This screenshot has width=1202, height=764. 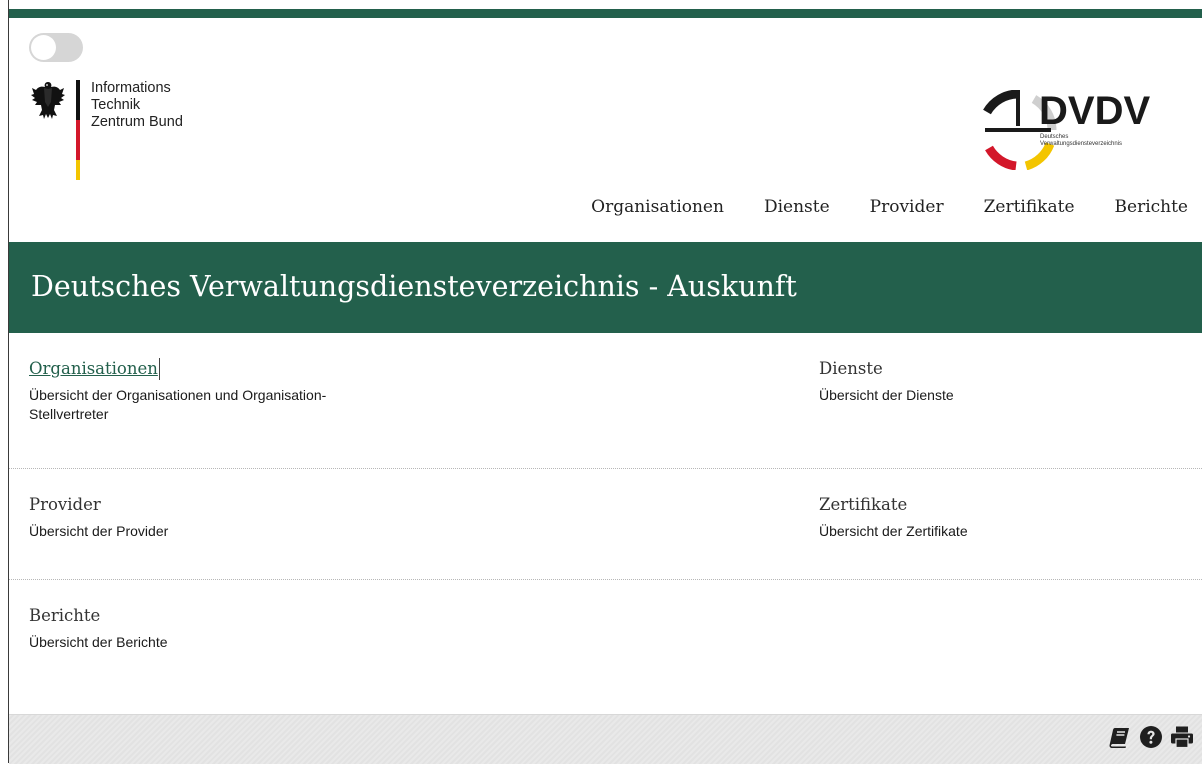 I want to click on nav-item-provider: Provider, so click(x=907, y=207).